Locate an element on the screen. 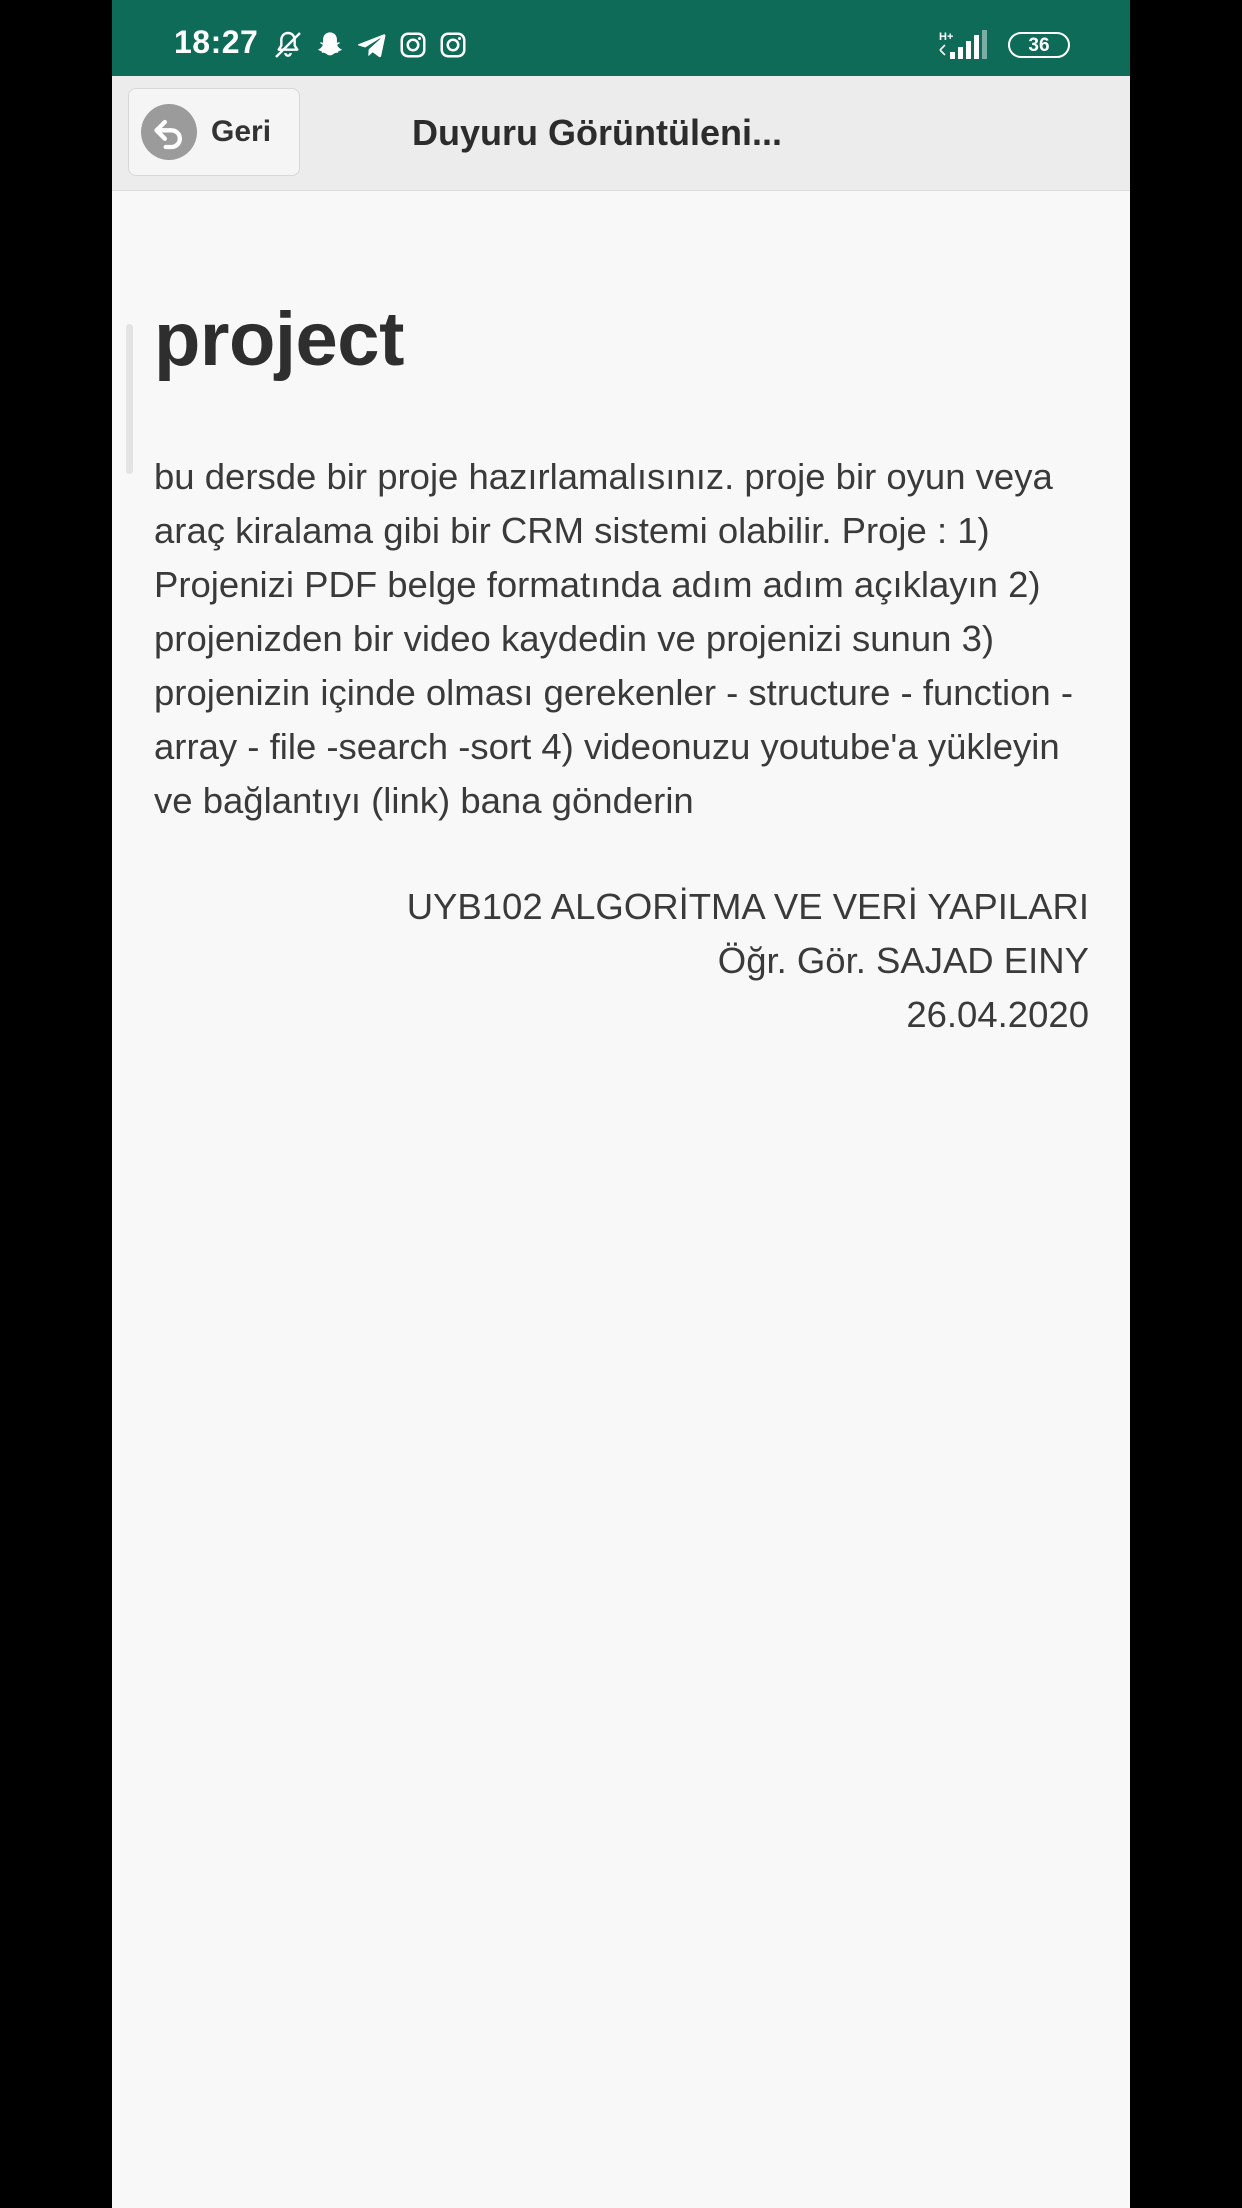 The height and width of the screenshot is (2208, 1242). battery-level: 36 is located at coordinates (1039, 45).